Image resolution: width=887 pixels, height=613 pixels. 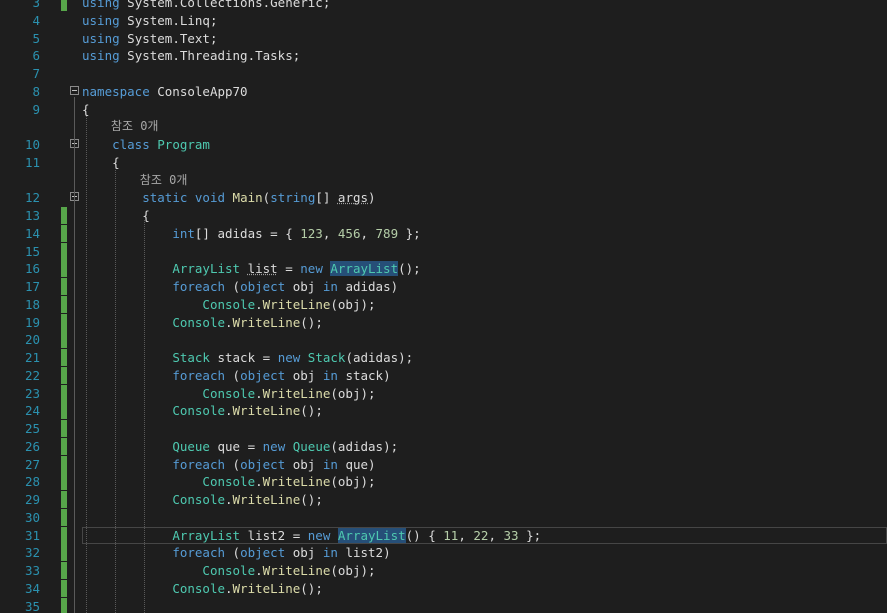 What do you see at coordinates (251, 233) in the screenshot?
I see `code-text: int[] adidas = { 123, 456, 789 };` at bounding box center [251, 233].